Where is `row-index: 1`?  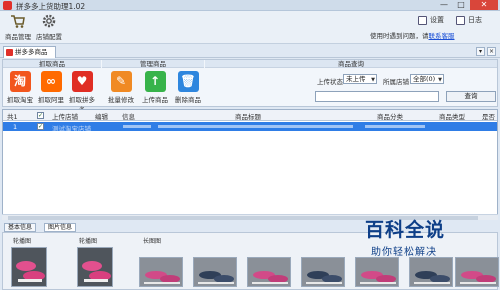 row-index: 1 is located at coordinates (15, 127).